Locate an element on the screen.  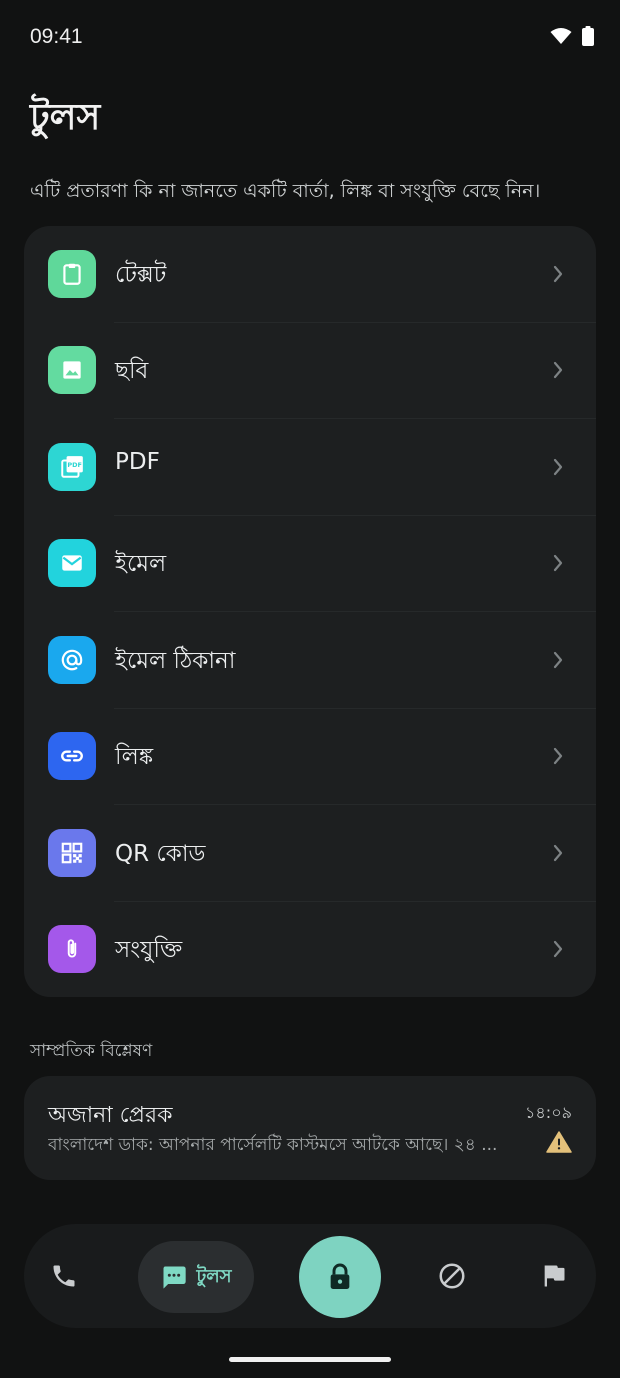
clipboard-icon is located at coordinates (72, 274).